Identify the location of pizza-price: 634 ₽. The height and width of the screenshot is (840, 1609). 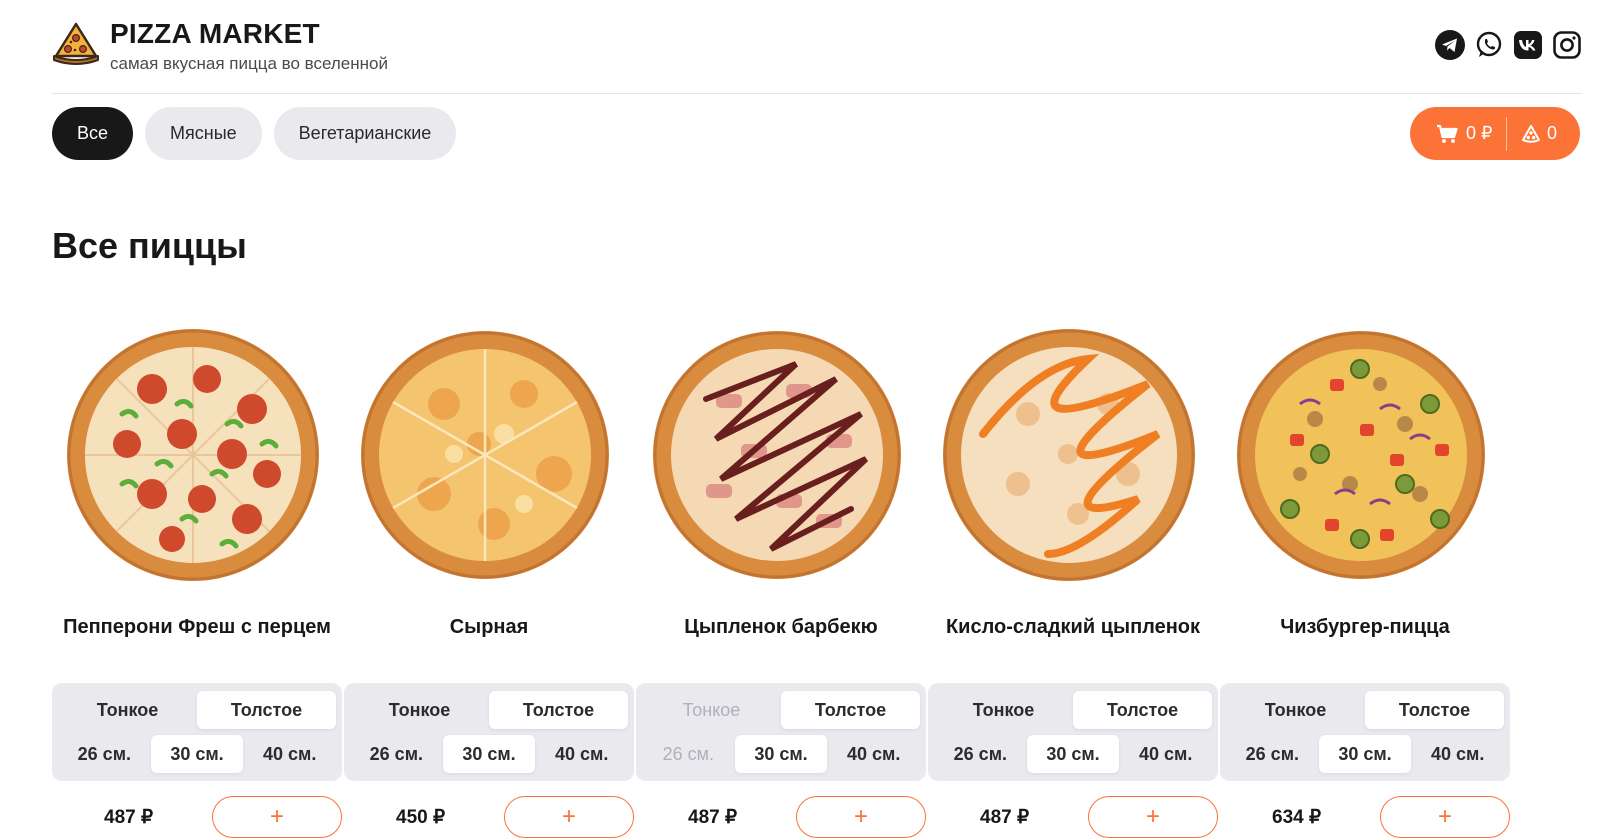
(1297, 817).